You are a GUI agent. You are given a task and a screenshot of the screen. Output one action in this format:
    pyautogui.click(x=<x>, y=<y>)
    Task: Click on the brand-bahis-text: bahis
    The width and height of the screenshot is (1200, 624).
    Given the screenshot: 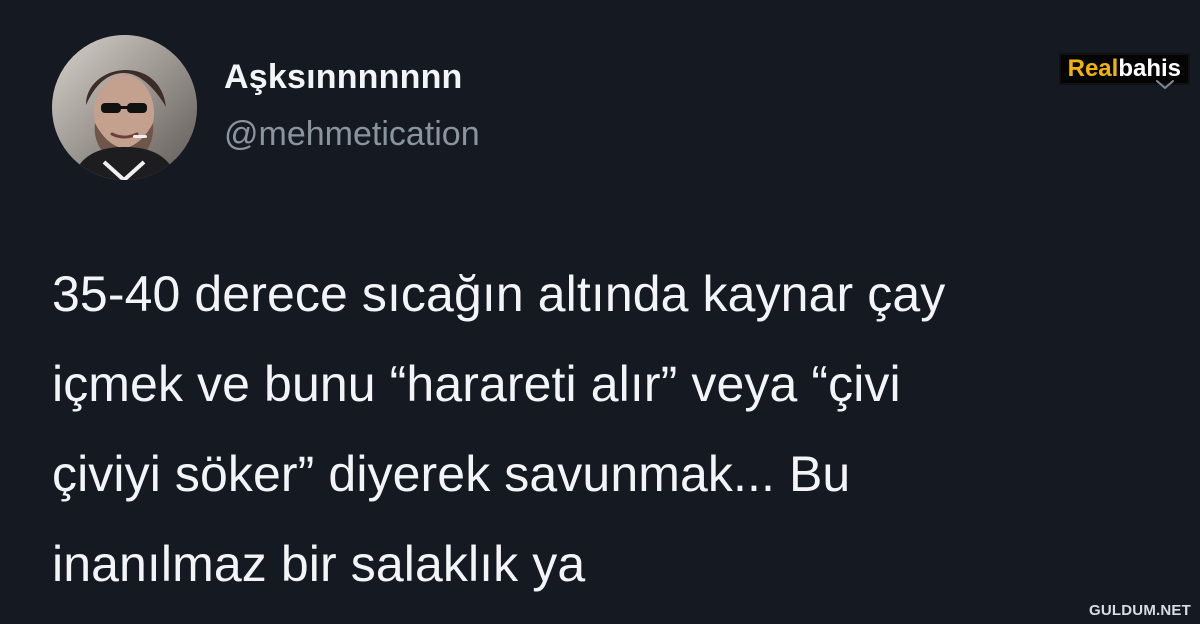 What is the action you would take?
    pyautogui.click(x=1149, y=68)
    